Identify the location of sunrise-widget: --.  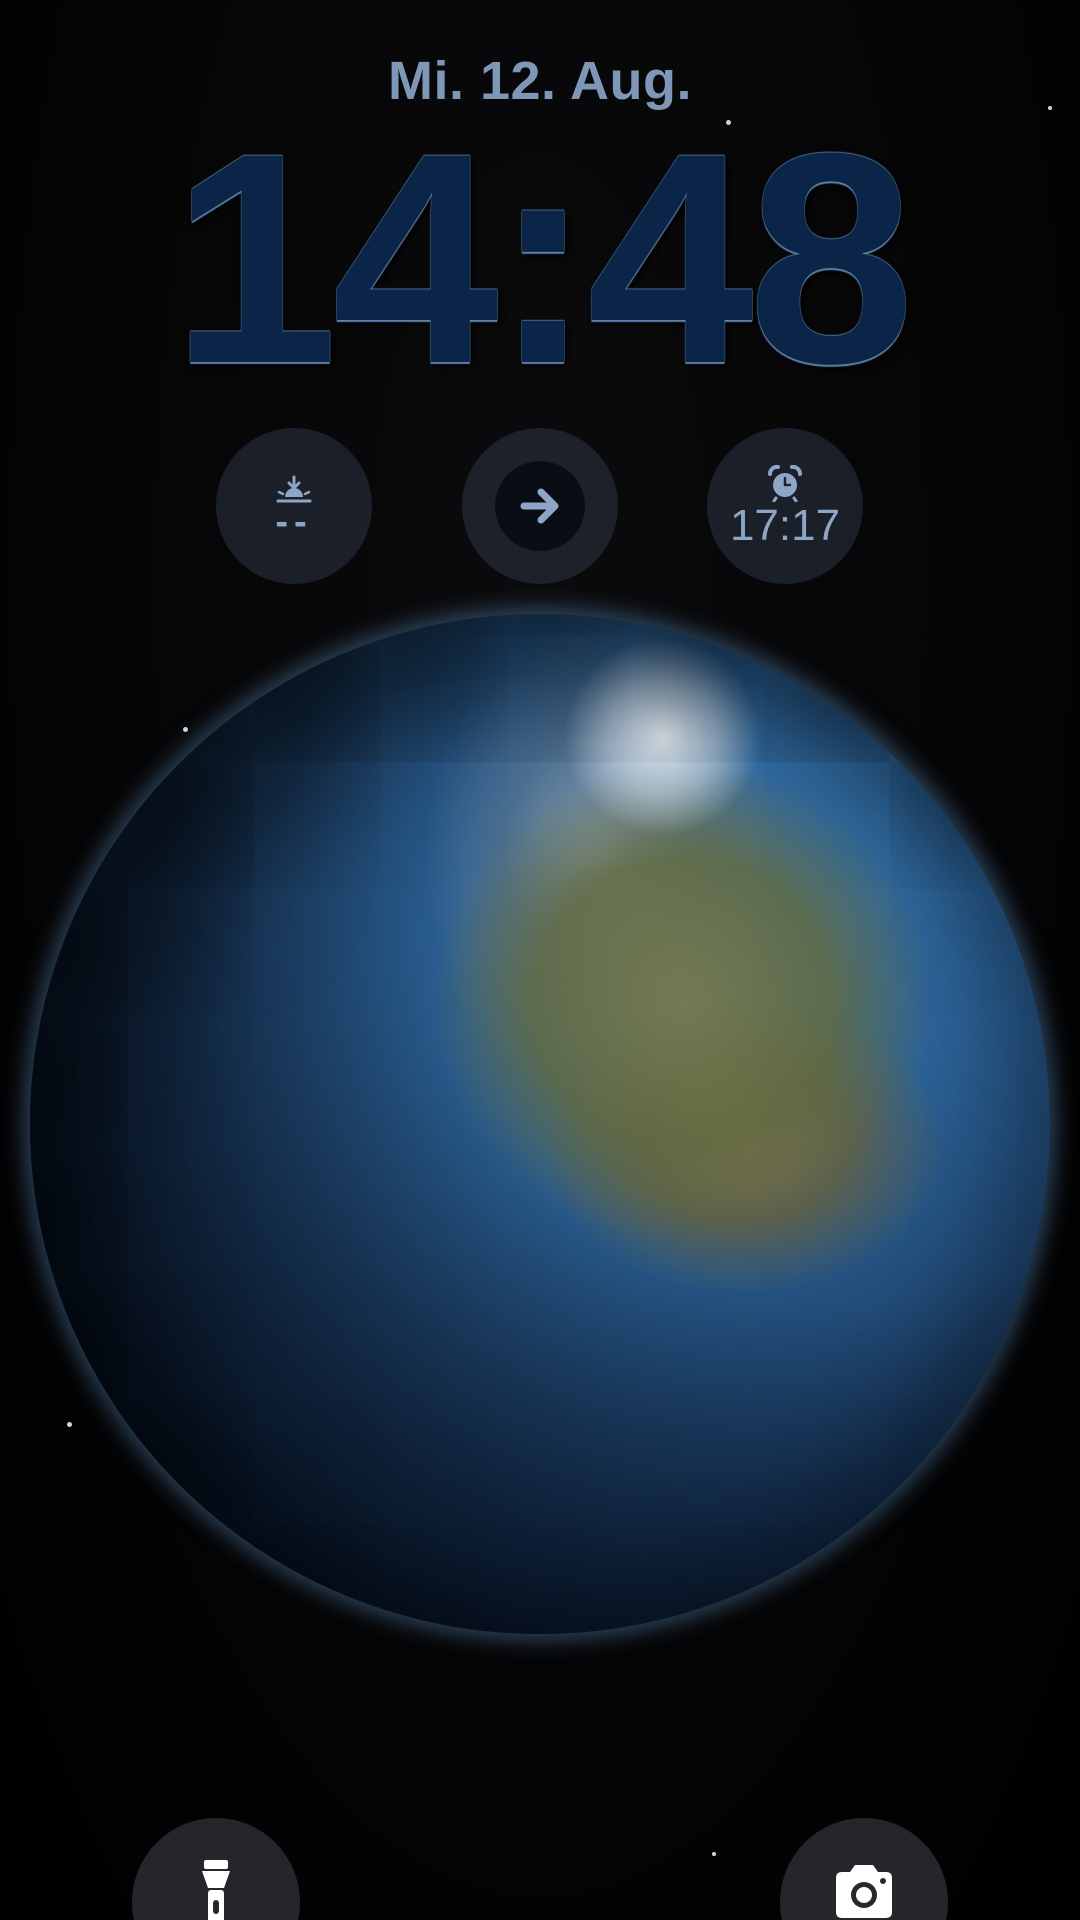
(294, 506).